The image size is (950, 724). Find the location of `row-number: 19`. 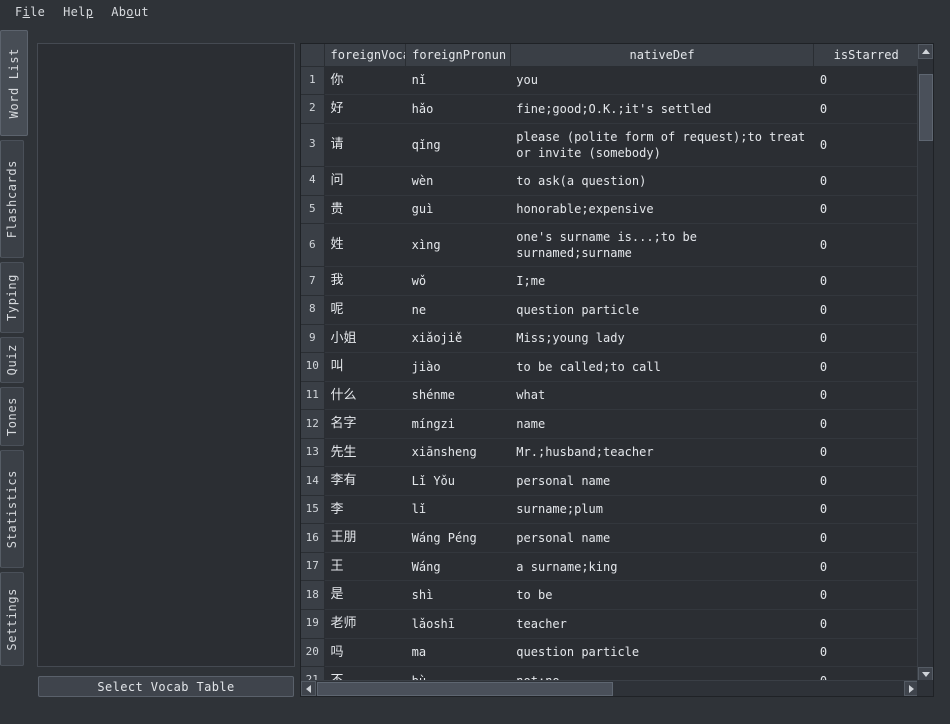

row-number: 19 is located at coordinates (313, 624).